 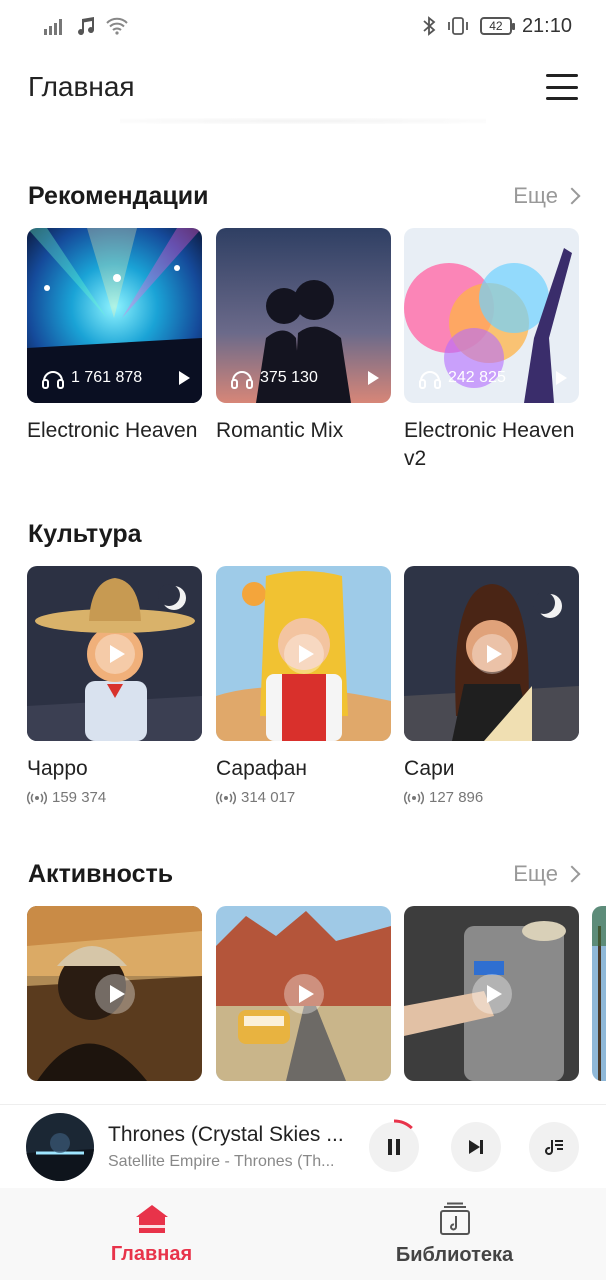 I want to click on section-title: Активность, so click(x=101, y=873).